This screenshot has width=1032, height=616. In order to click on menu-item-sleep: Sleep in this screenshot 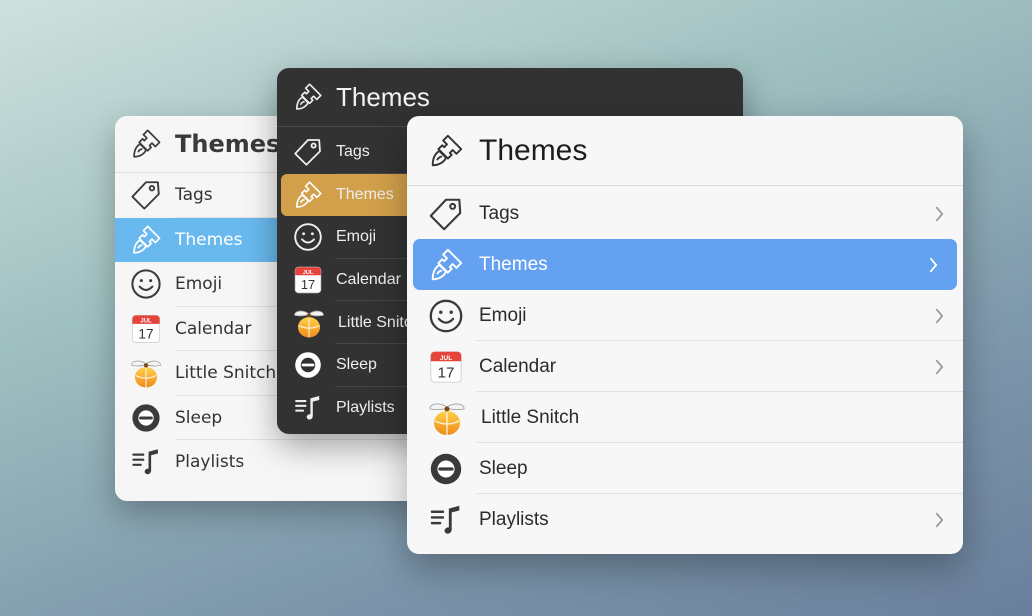, I will do `click(685, 468)`.